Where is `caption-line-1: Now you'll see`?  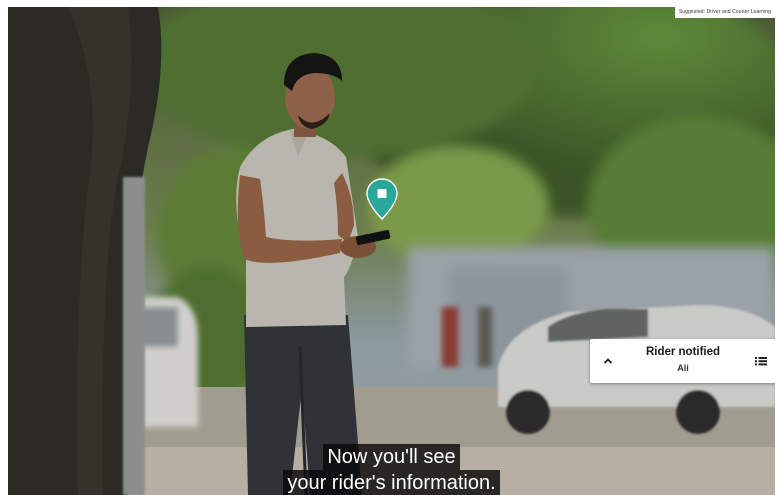 caption-line-1: Now you'll see is located at coordinates (391, 457).